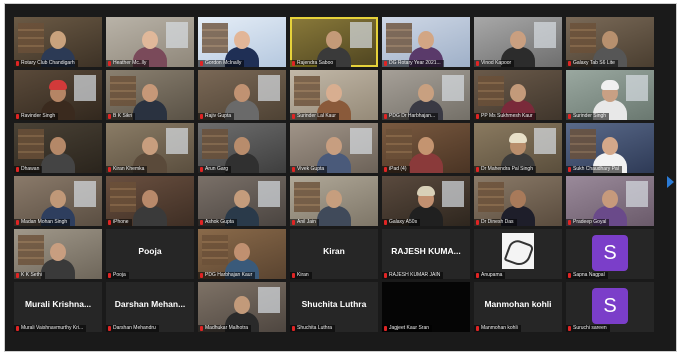 The image size is (683, 356). I want to click on participant-tile-manmohan-kohli: Manmohan kohli Manmohan kohli, so click(518, 307).